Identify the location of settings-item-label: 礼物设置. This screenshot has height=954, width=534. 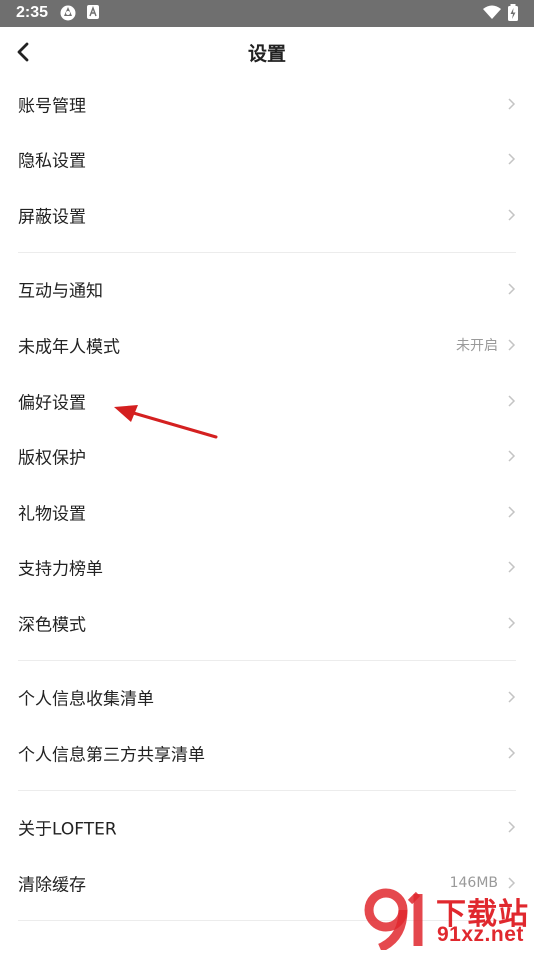
(52, 514).